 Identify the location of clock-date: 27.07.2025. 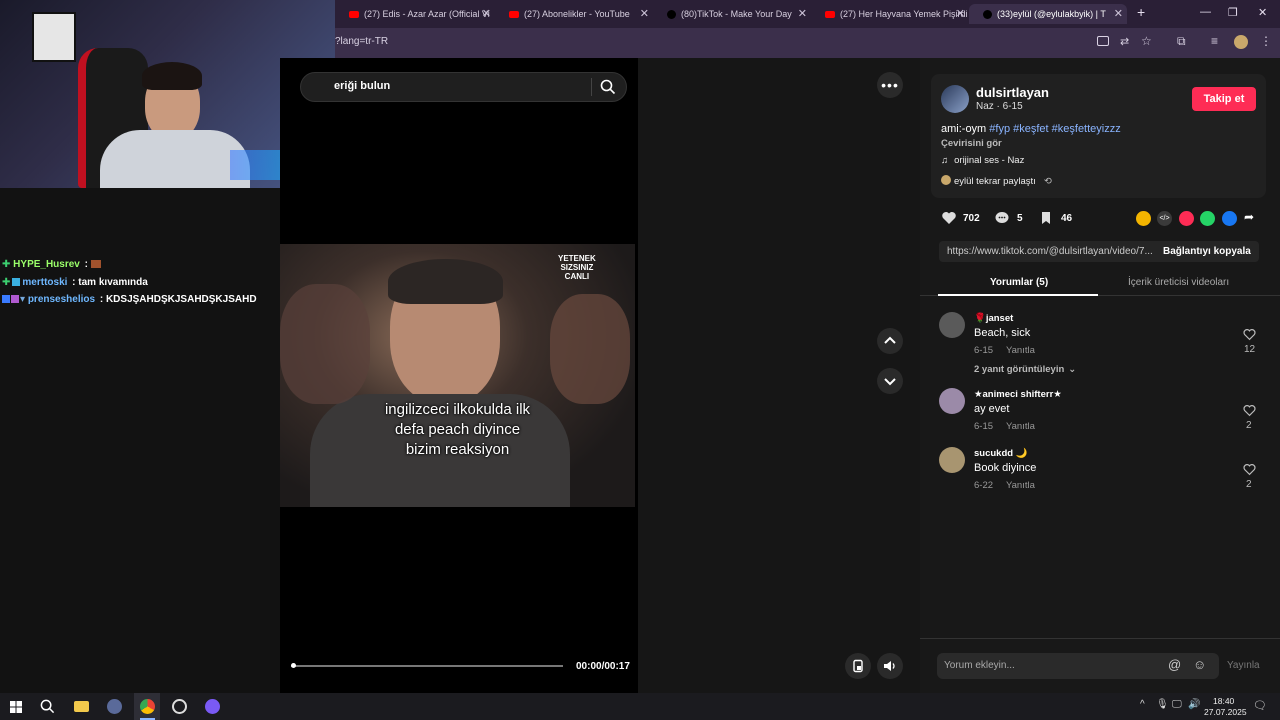
(1225, 712).